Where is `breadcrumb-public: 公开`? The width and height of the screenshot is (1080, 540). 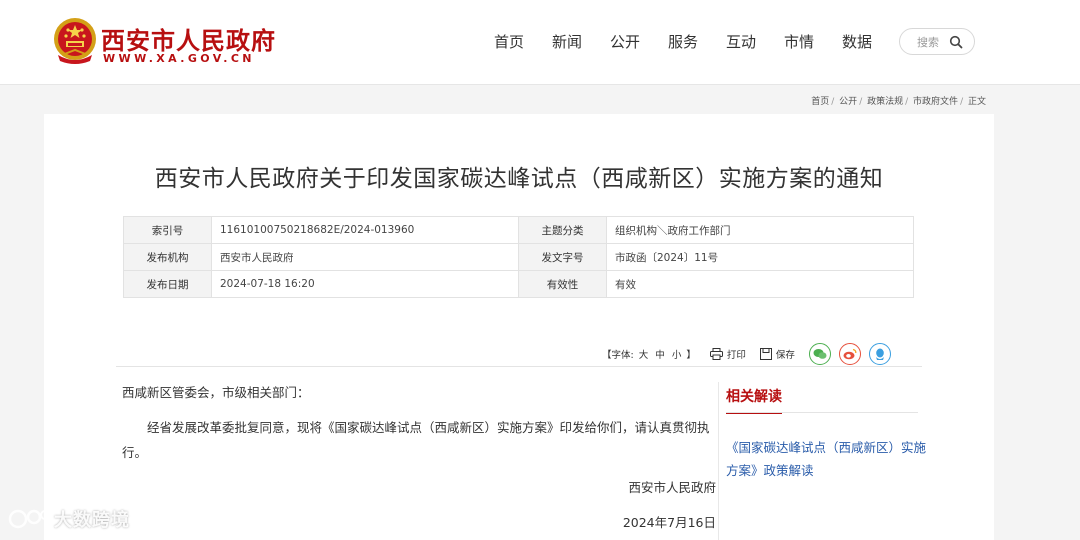 breadcrumb-public: 公开 is located at coordinates (848, 102).